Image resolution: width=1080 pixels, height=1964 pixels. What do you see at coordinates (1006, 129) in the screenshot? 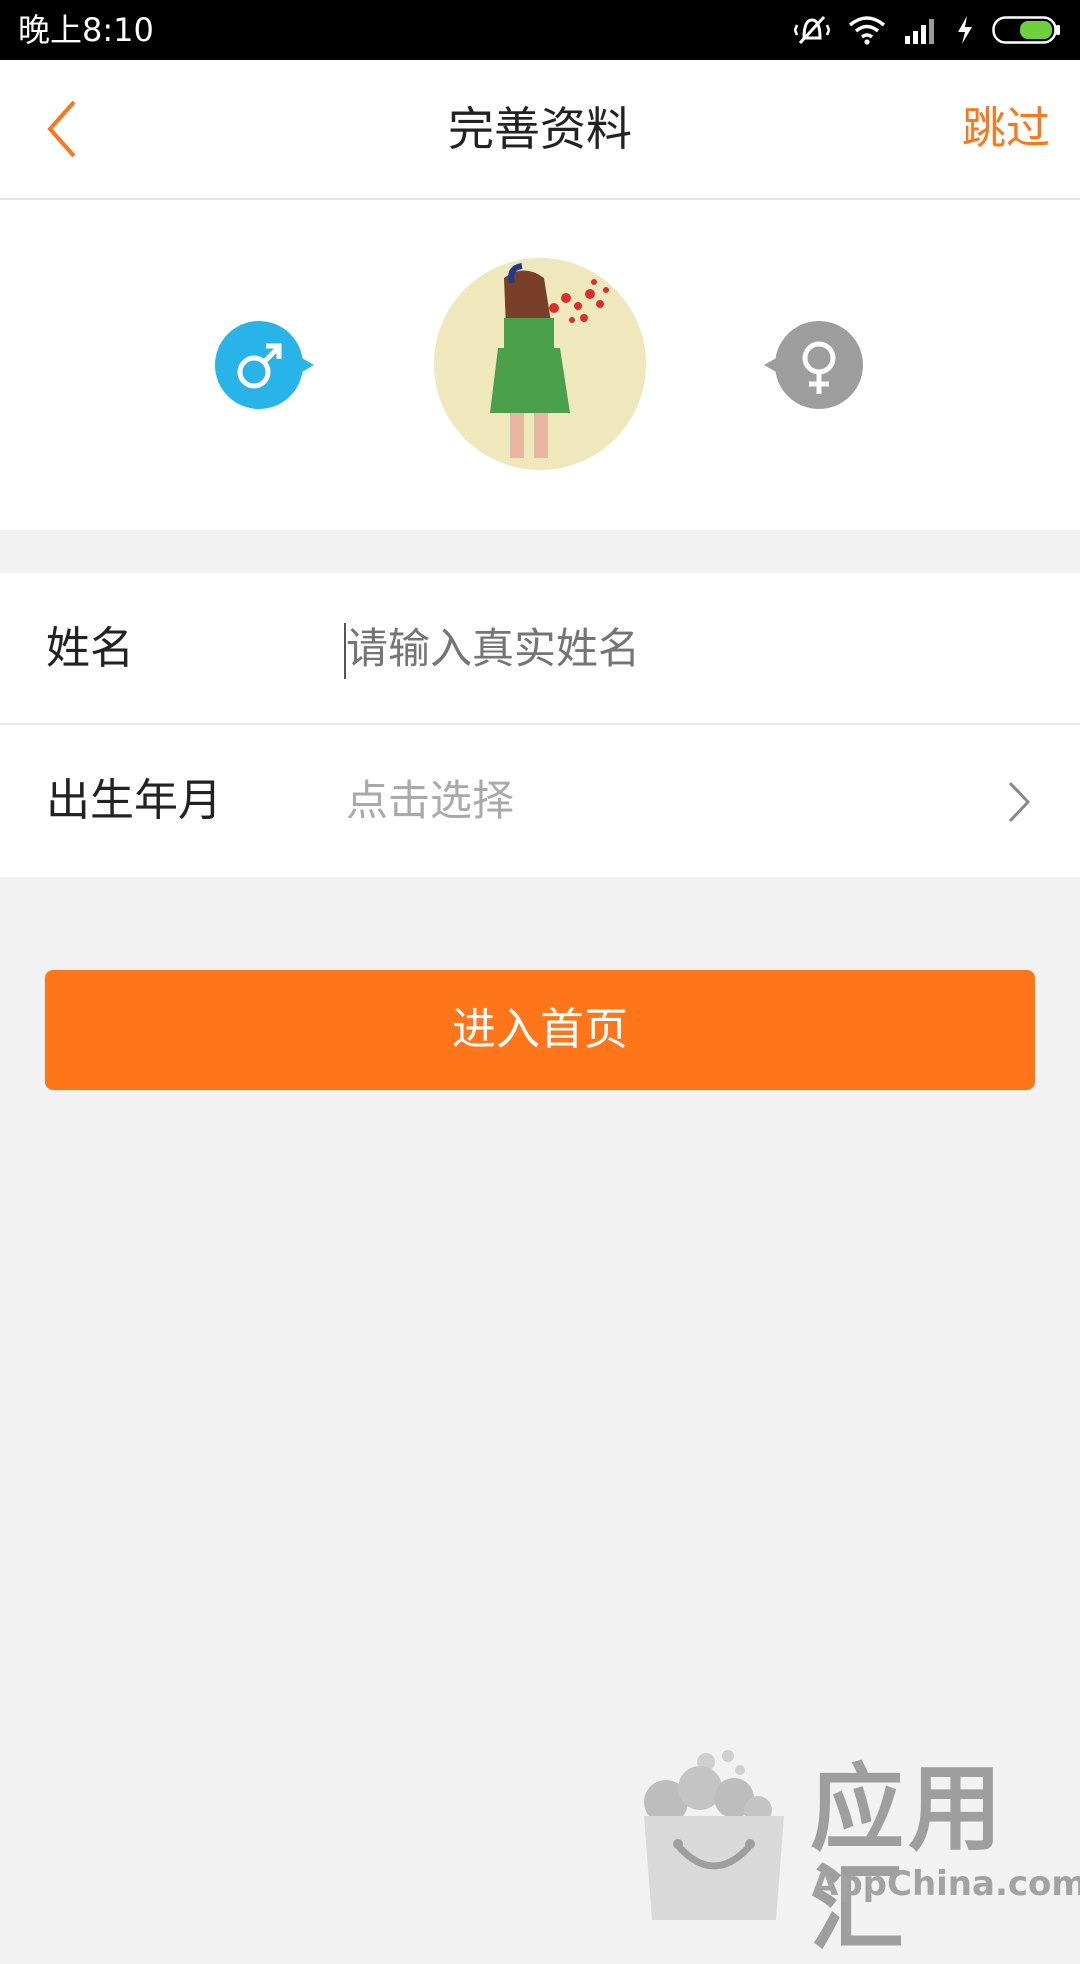
I see `skip-button: 跳过` at bounding box center [1006, 129].